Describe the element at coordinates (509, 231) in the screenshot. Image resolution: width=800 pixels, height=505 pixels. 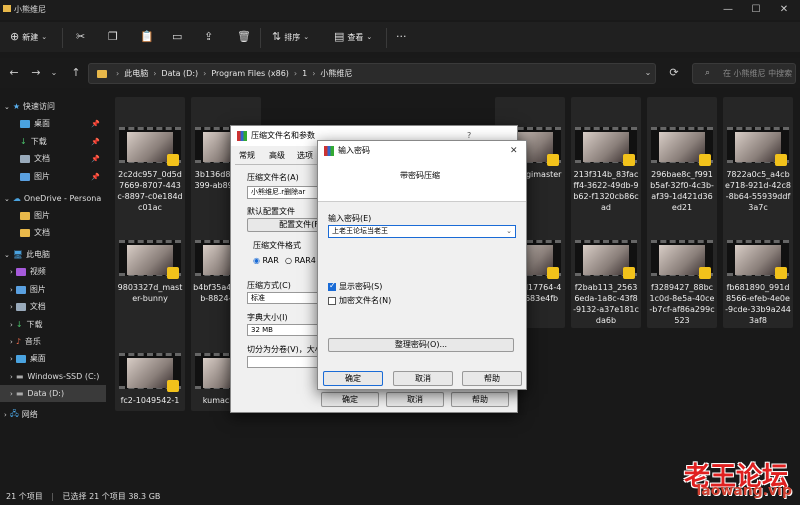
I see `chevron-down-icon: ⌄` at that location.